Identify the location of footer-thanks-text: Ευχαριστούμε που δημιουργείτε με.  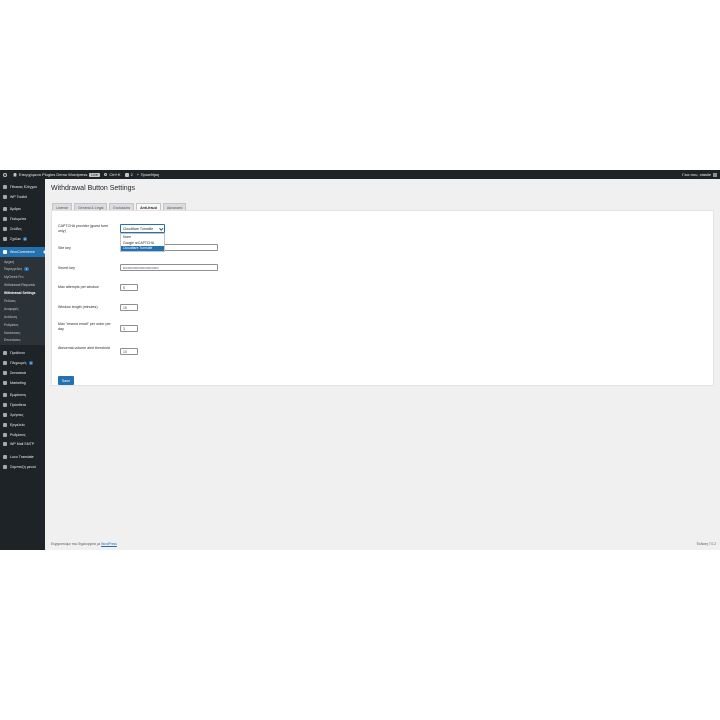
(76, 544).